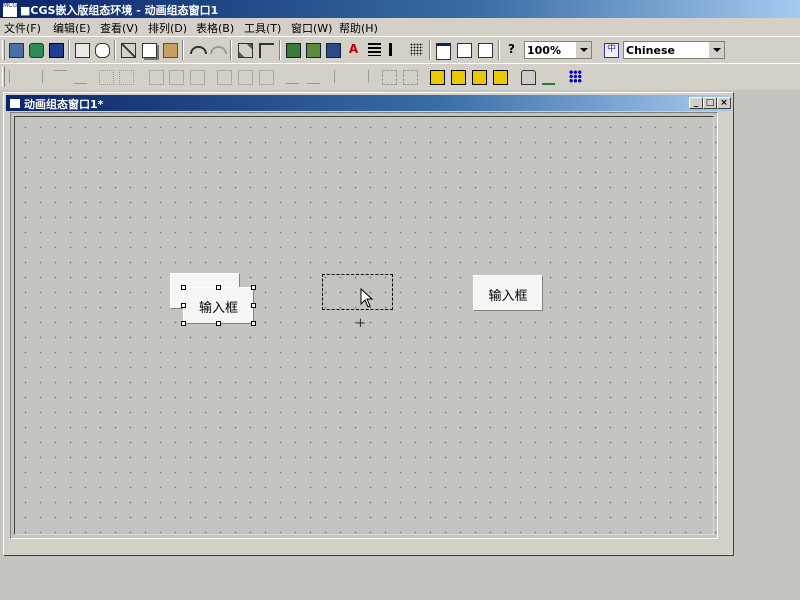  I want to click on resize-handle-ne, so click(253, 287).